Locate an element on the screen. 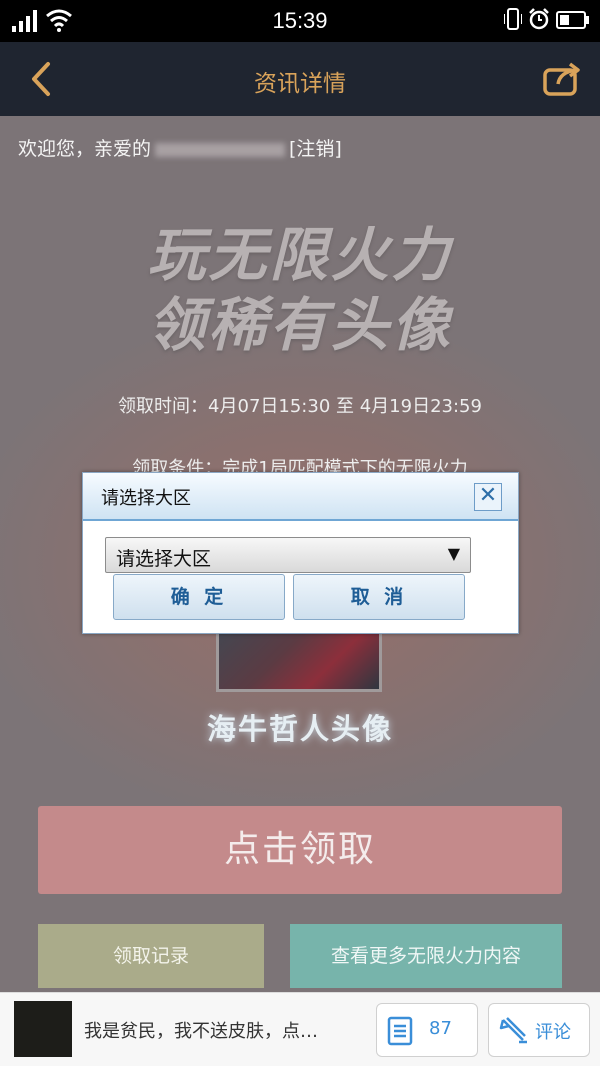 This screenshot has width=600, height=1066. avatar-name: 海牛哲人头像 is located at coordinates (299, 729).